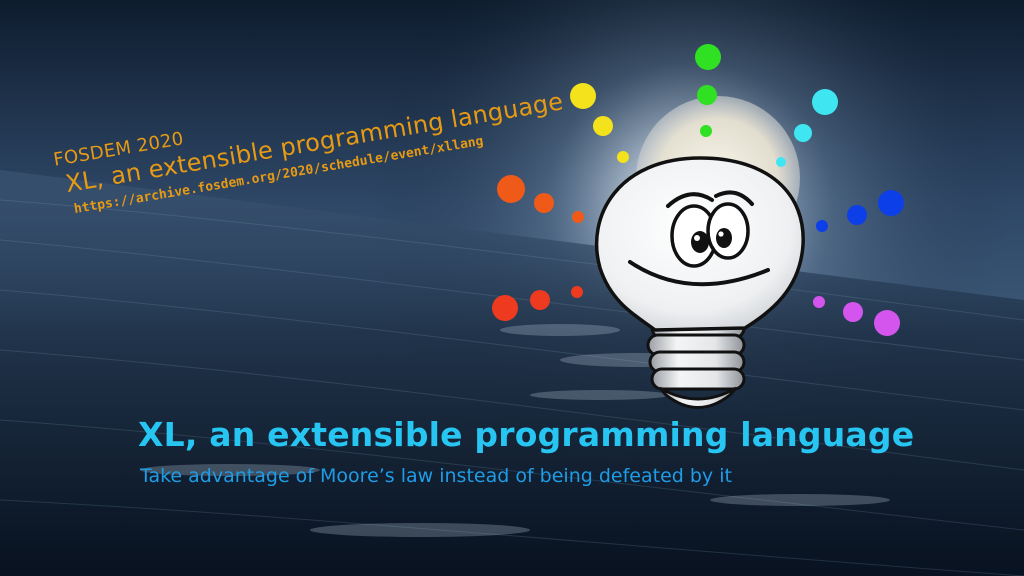 The image size is (1024, 576). I want to click on main-title: XL, an extensible programming language, so click(526, 434).